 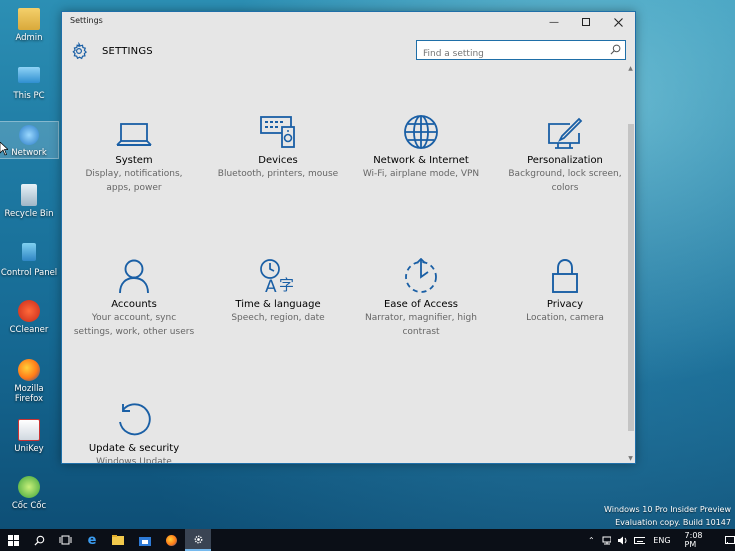 I want to click on tile-time-language: A 字 Time & language Speech, region, date, so click(x=278, y=290).